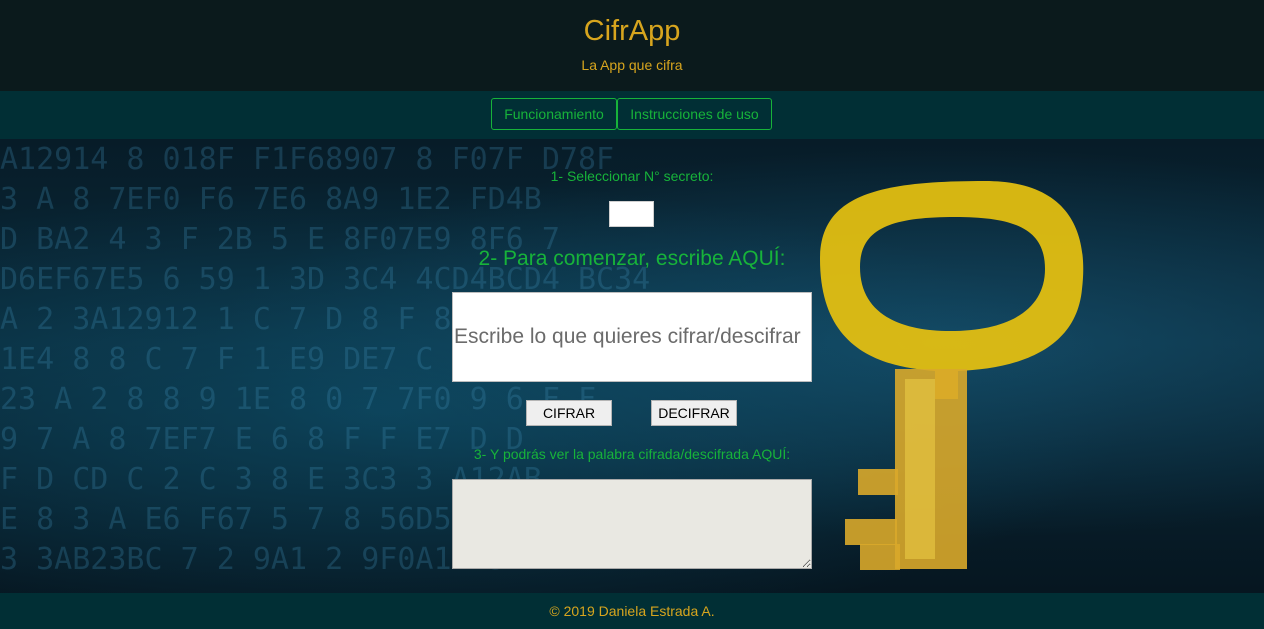 The width and height of the screenshot is (1264, 629). What do you see at coordinates (298, 399) in the screenshot?
I see `background-hex-row: 23 A 2 8 8 9 1E 8 0 7 7F0 9 6 F F` at bounding box center [298, 399].